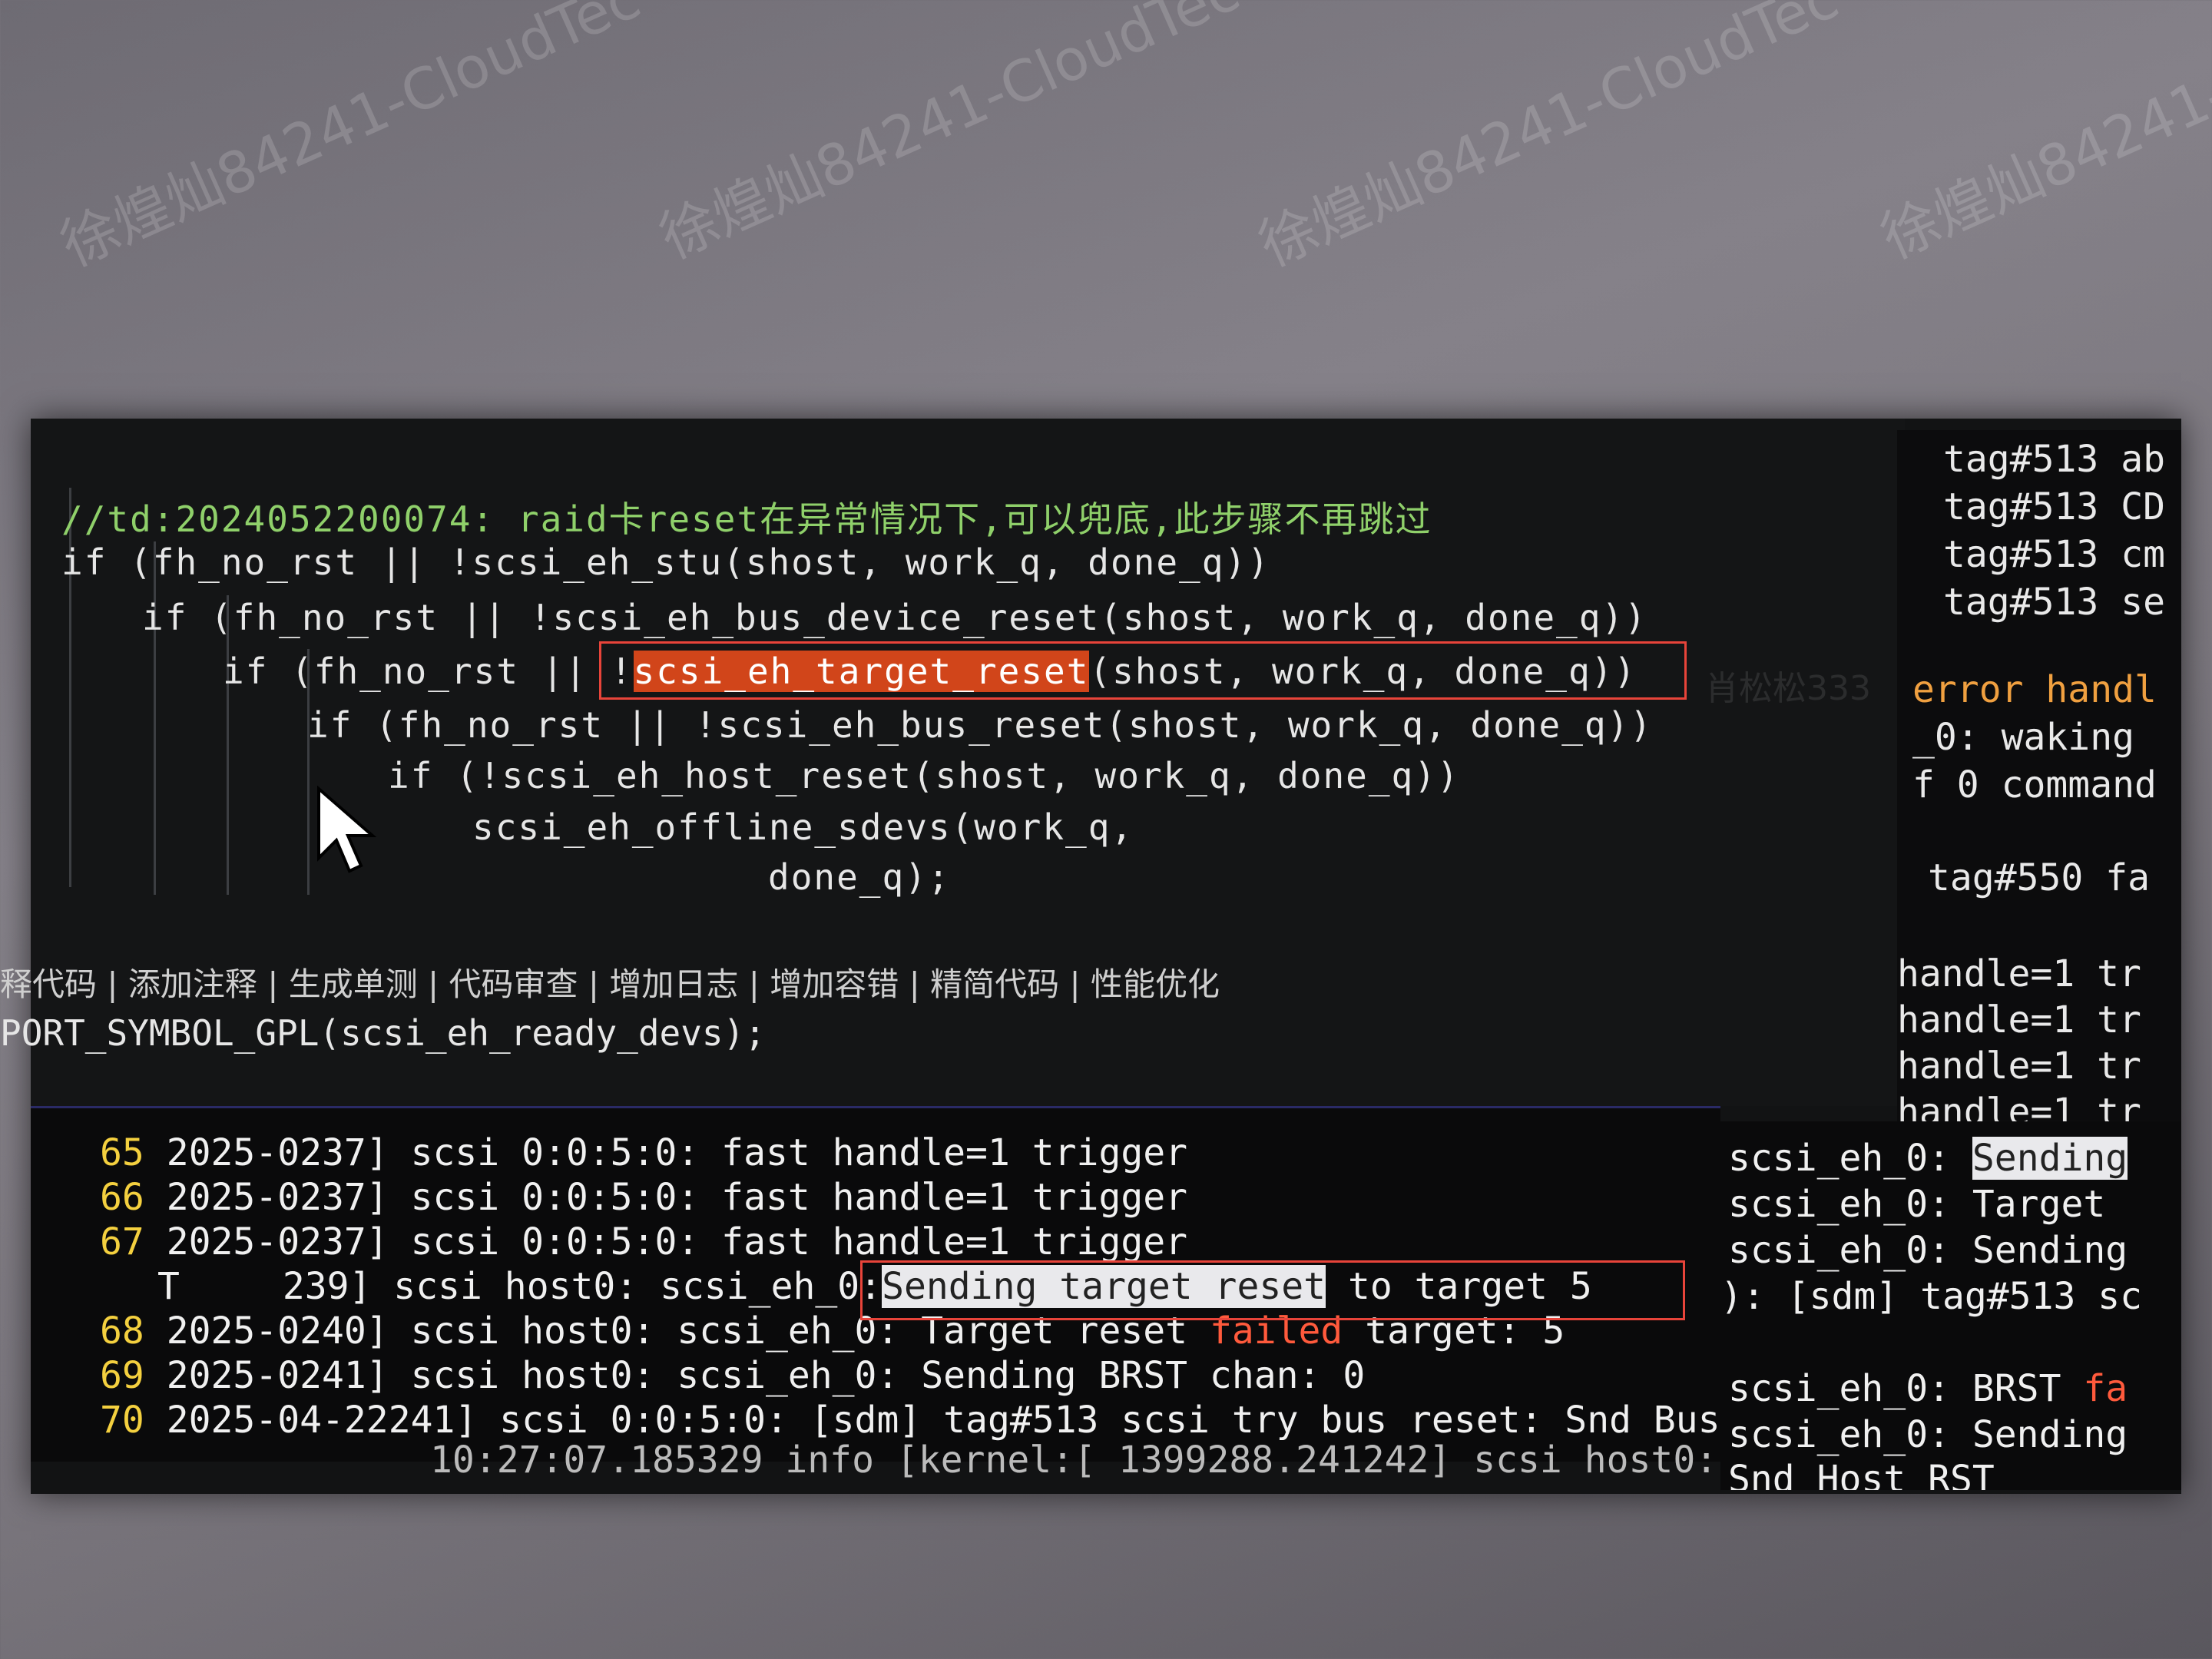 Image resolution: width=2212 pixels, height=1659 pixels. I want to click on target-reset-highlight-box, so click(1143, 671).